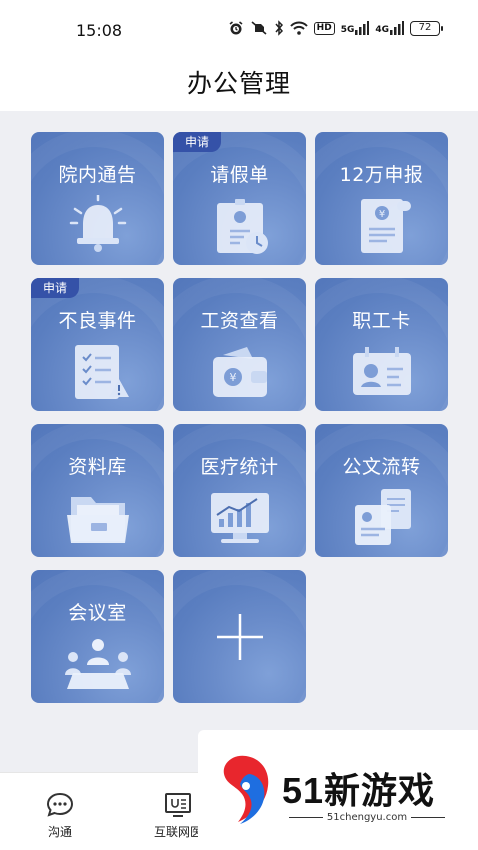 This screenshot has height=850, width=478. I want to click on alarm-icon, so click(236, 28).